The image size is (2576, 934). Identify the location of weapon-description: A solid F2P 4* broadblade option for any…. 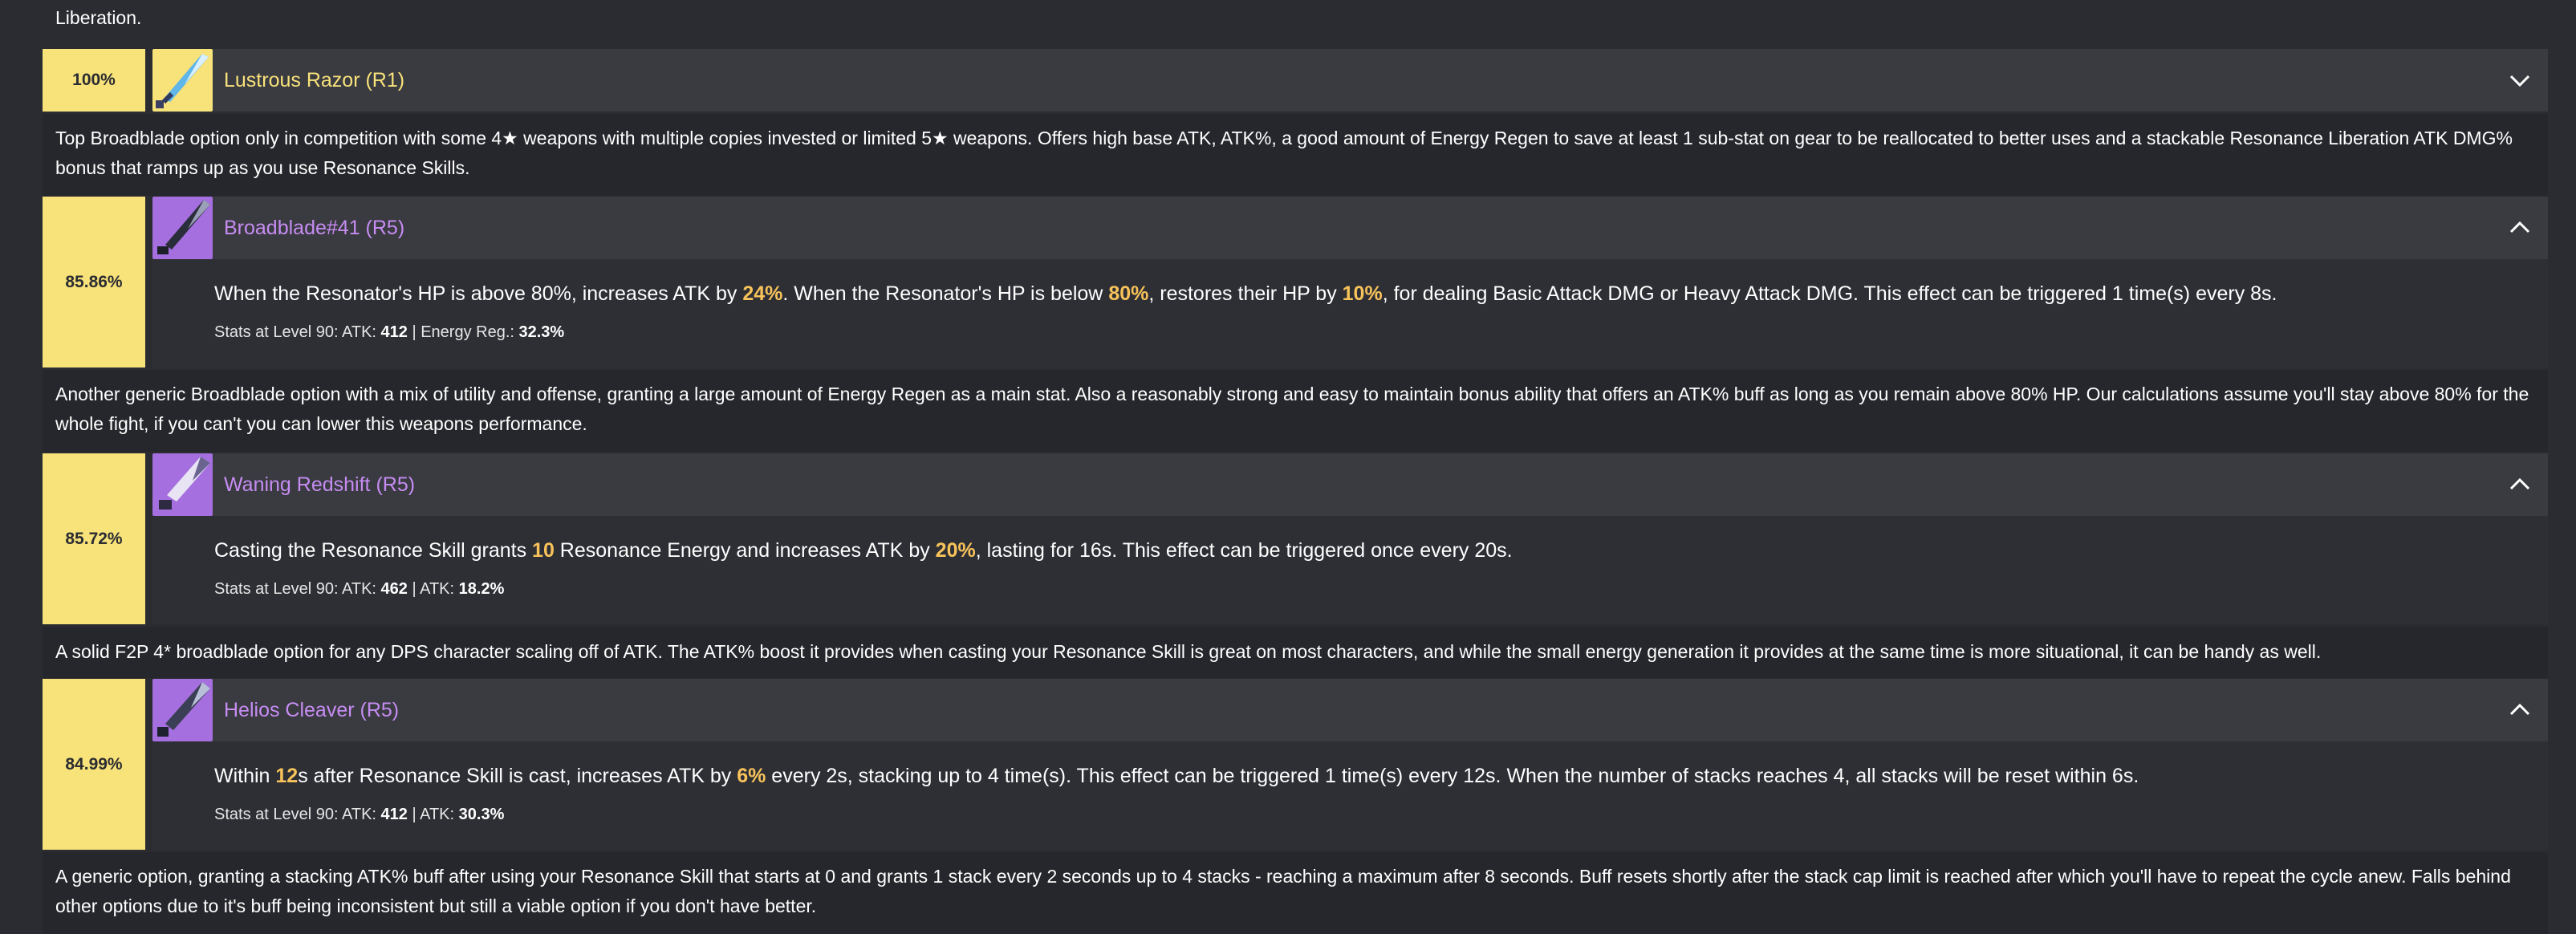
(1295, 653).